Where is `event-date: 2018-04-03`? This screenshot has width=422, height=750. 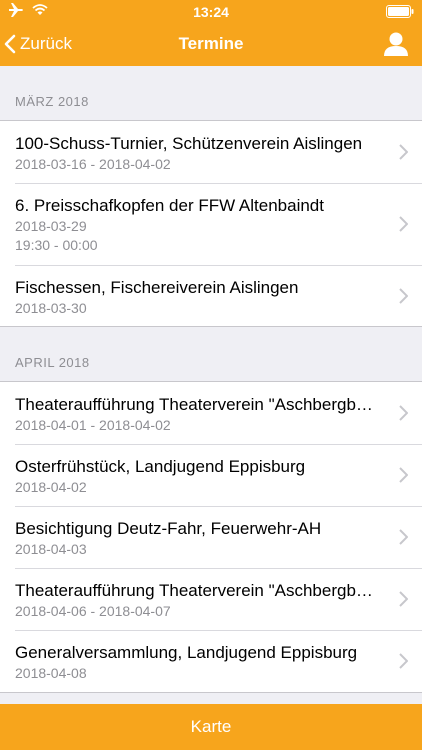
event-date: 2018-04-03 is located at coordinates (51, 549).